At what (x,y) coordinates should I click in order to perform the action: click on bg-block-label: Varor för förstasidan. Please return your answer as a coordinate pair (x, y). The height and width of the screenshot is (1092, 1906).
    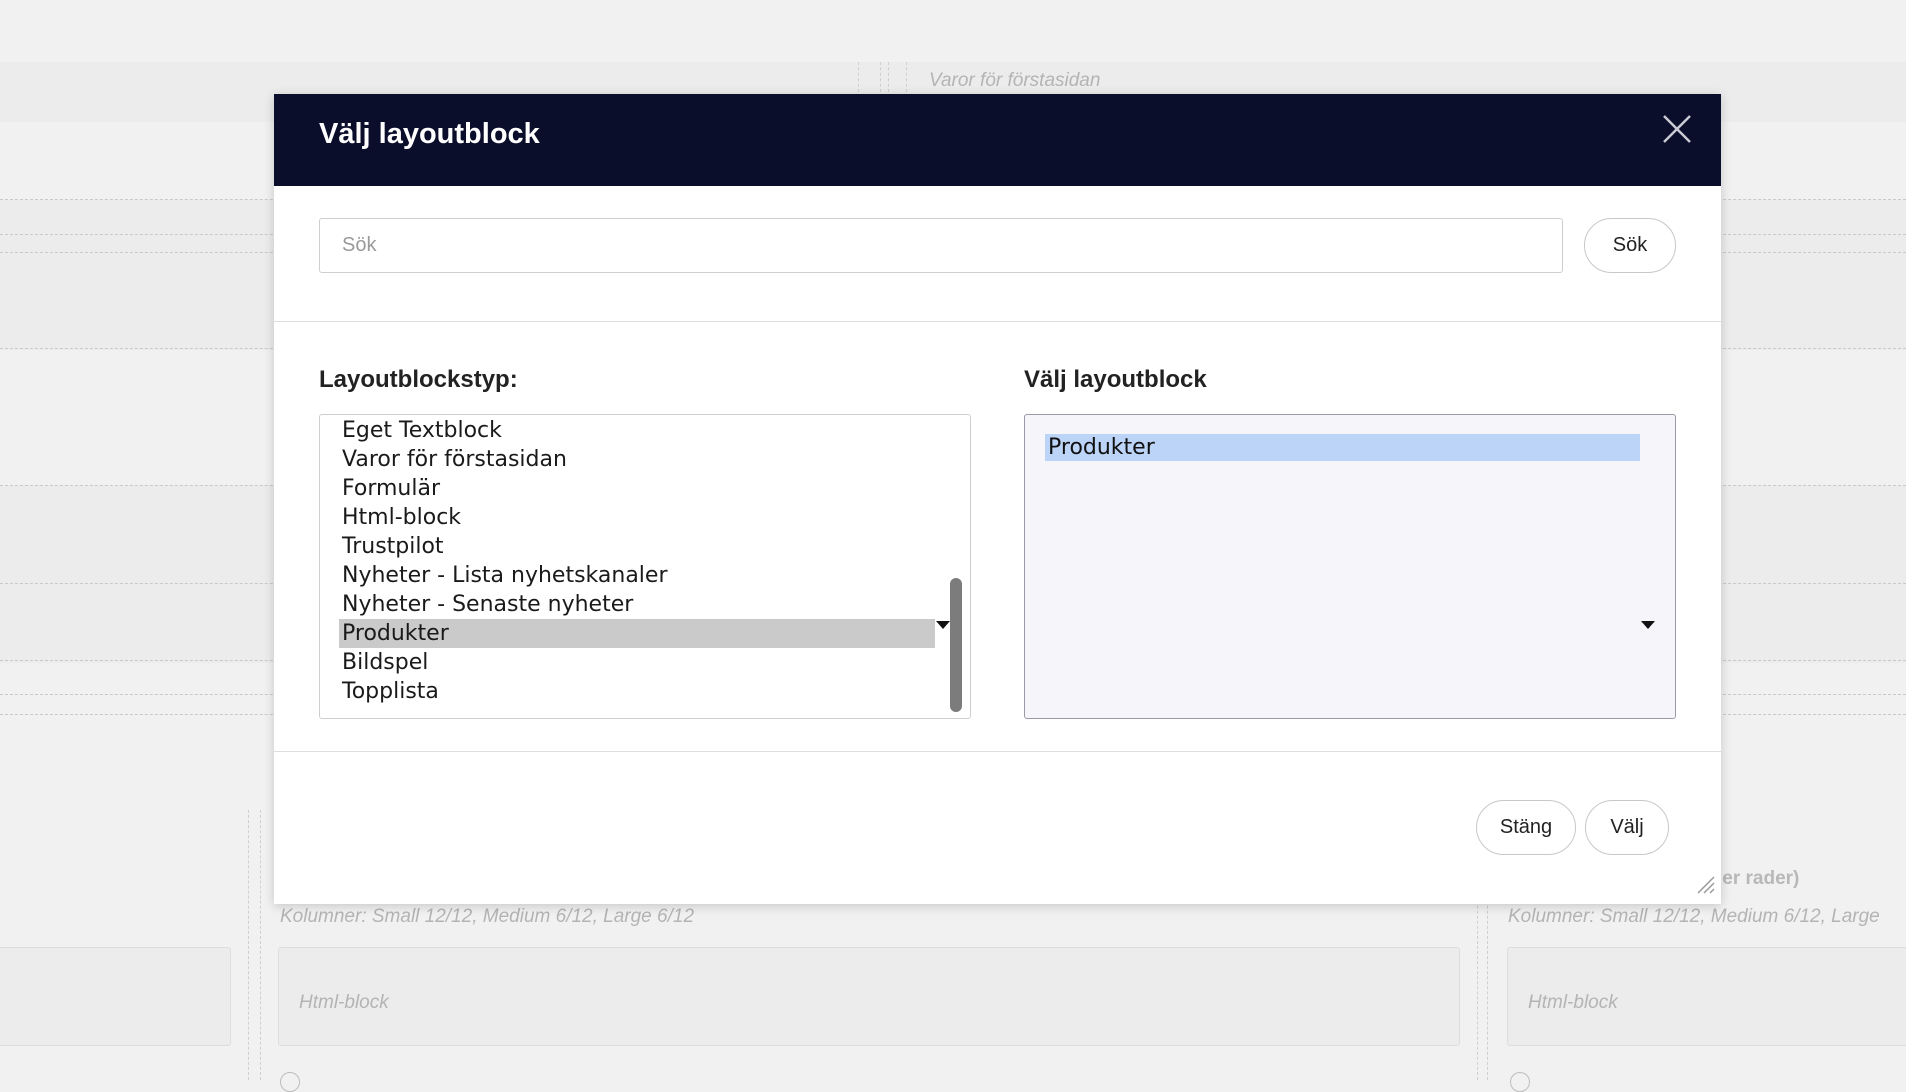
    Looking at the image, I should click on (1015, 80).